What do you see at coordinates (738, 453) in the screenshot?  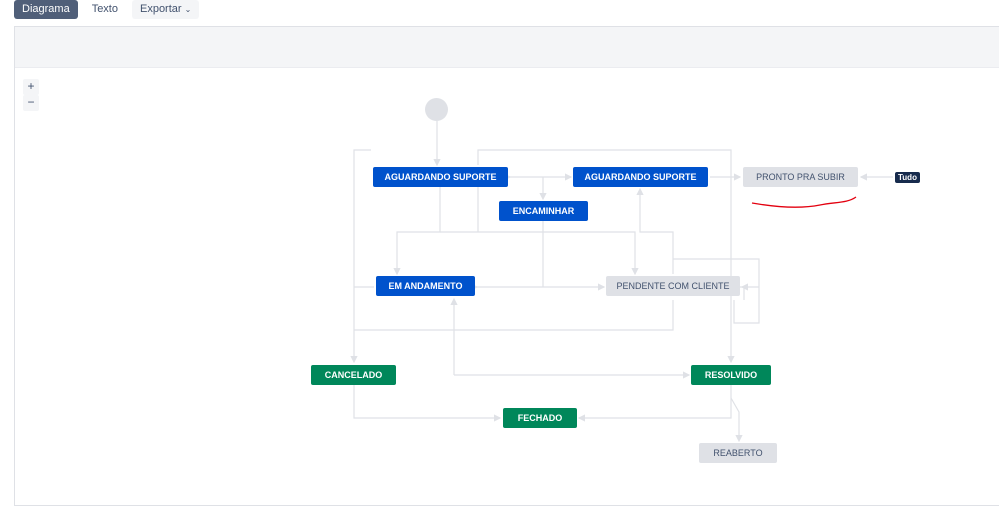 I see `status-reaberto: REABERTO` at bounding box center [738, 453].